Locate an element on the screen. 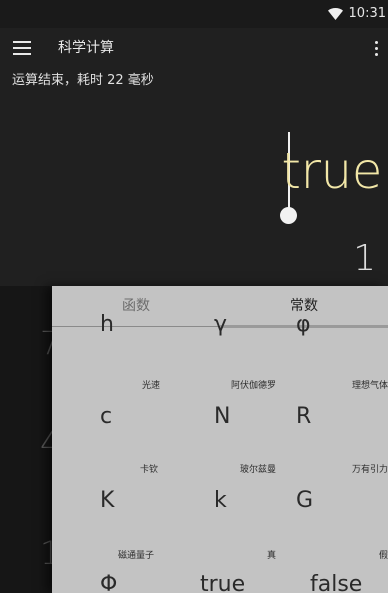  constant-avogadro-button: 阿伏伽德罗 N is located at coordinates (220, 405).